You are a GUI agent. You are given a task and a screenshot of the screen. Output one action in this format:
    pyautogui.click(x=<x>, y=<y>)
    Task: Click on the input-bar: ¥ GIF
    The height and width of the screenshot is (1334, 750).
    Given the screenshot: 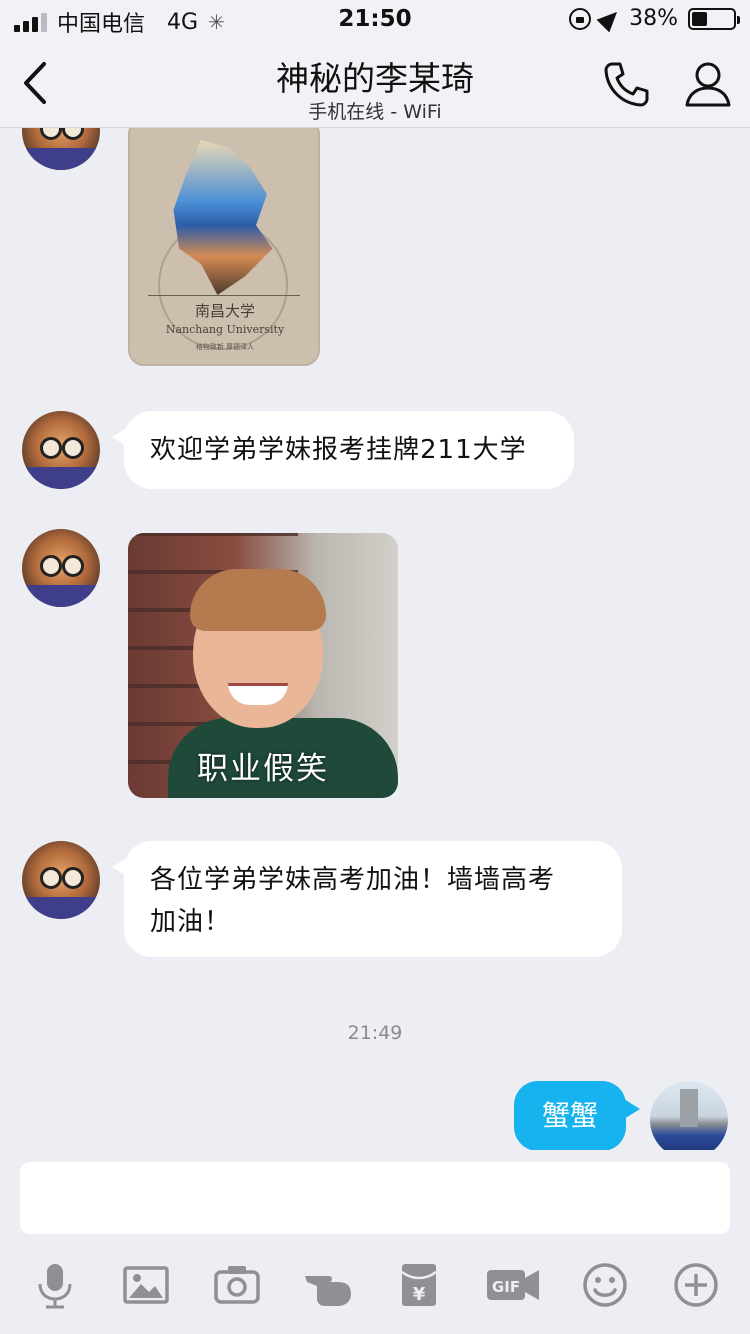 What is the action you would take?
    pyautogui.click(x=375, y=1242)
    